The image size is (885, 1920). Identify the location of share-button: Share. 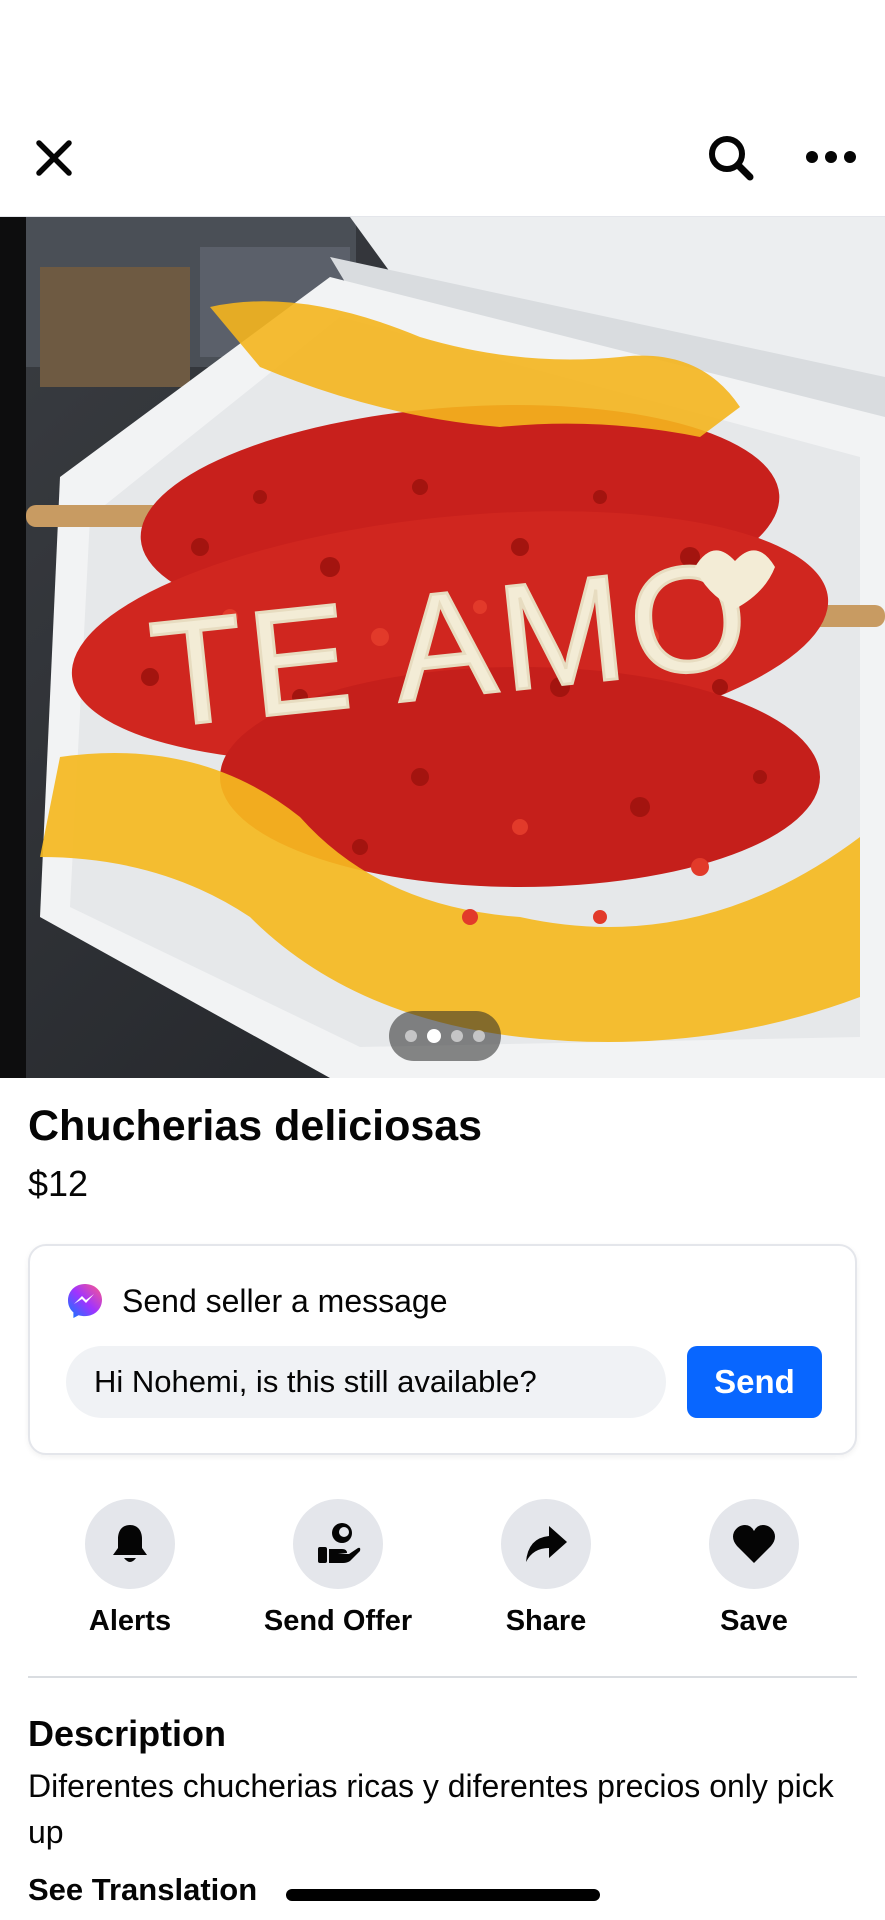
(546, 1568).